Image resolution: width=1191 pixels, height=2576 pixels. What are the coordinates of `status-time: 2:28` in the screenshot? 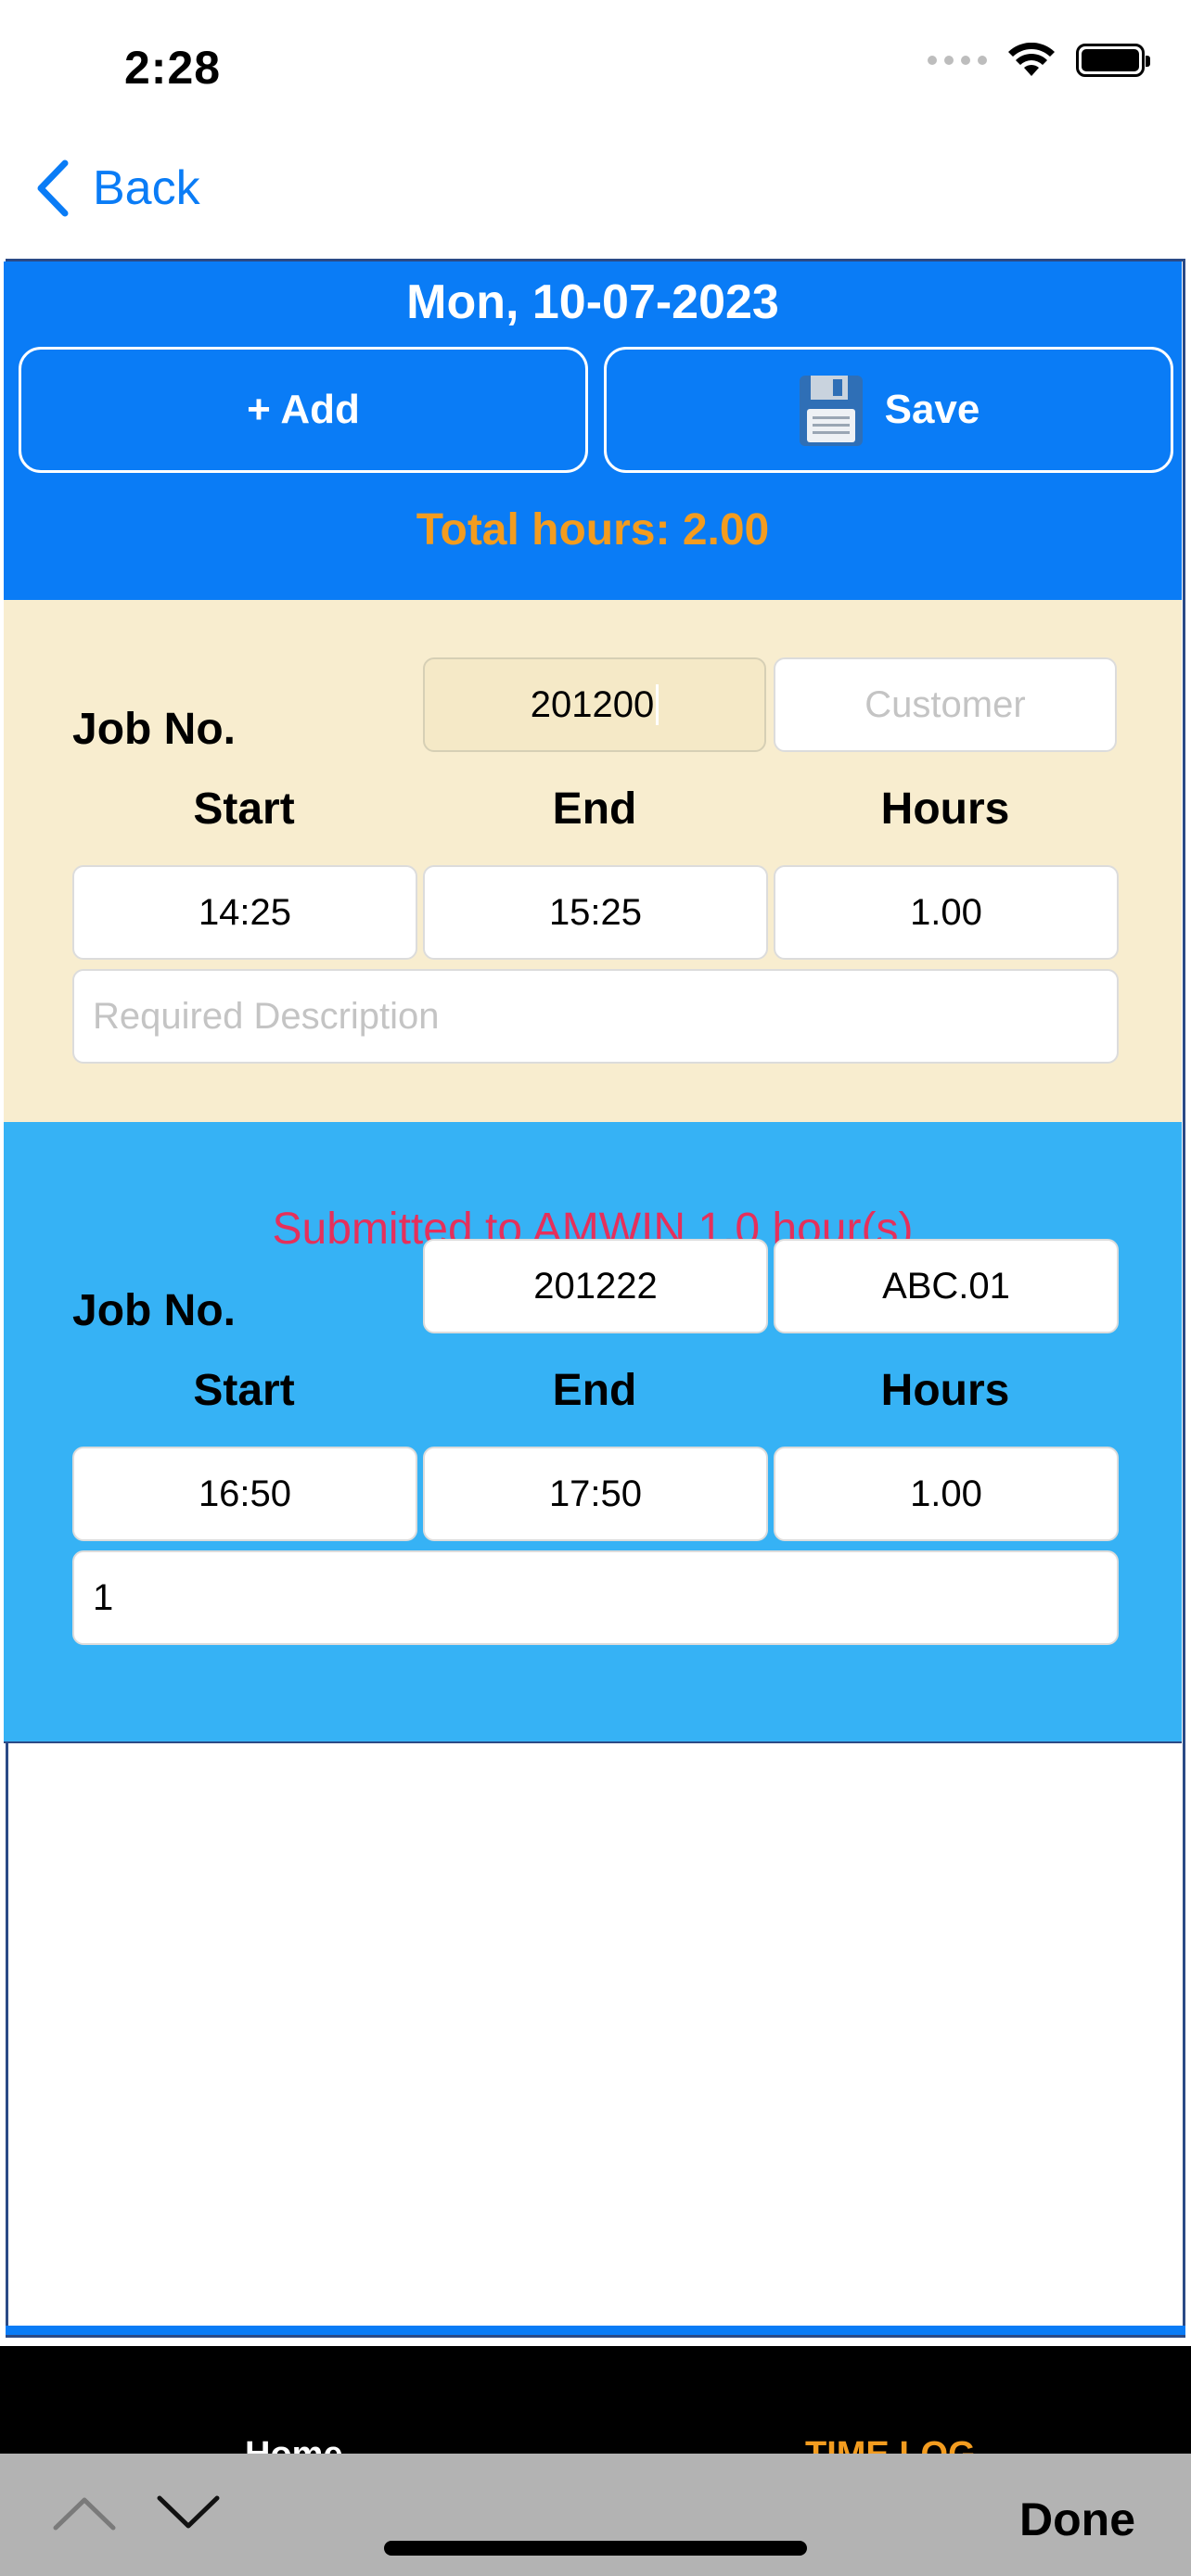 It's located at (173, 68).